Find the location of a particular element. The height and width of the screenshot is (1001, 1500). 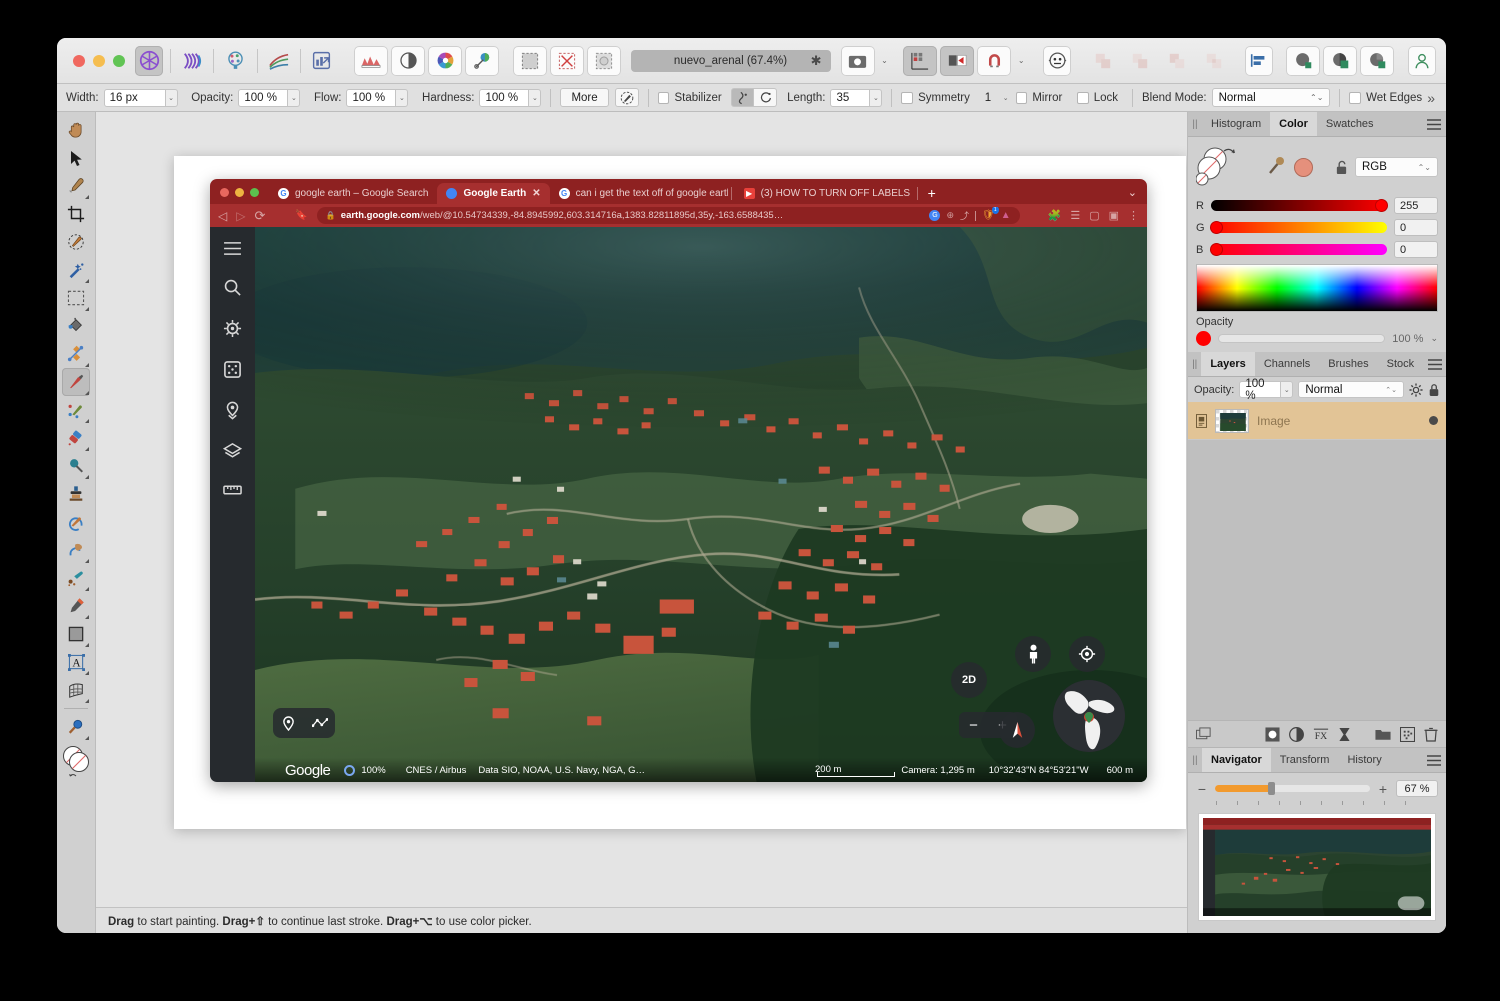

browser-minimize-button is located at coordinates (239, 192).